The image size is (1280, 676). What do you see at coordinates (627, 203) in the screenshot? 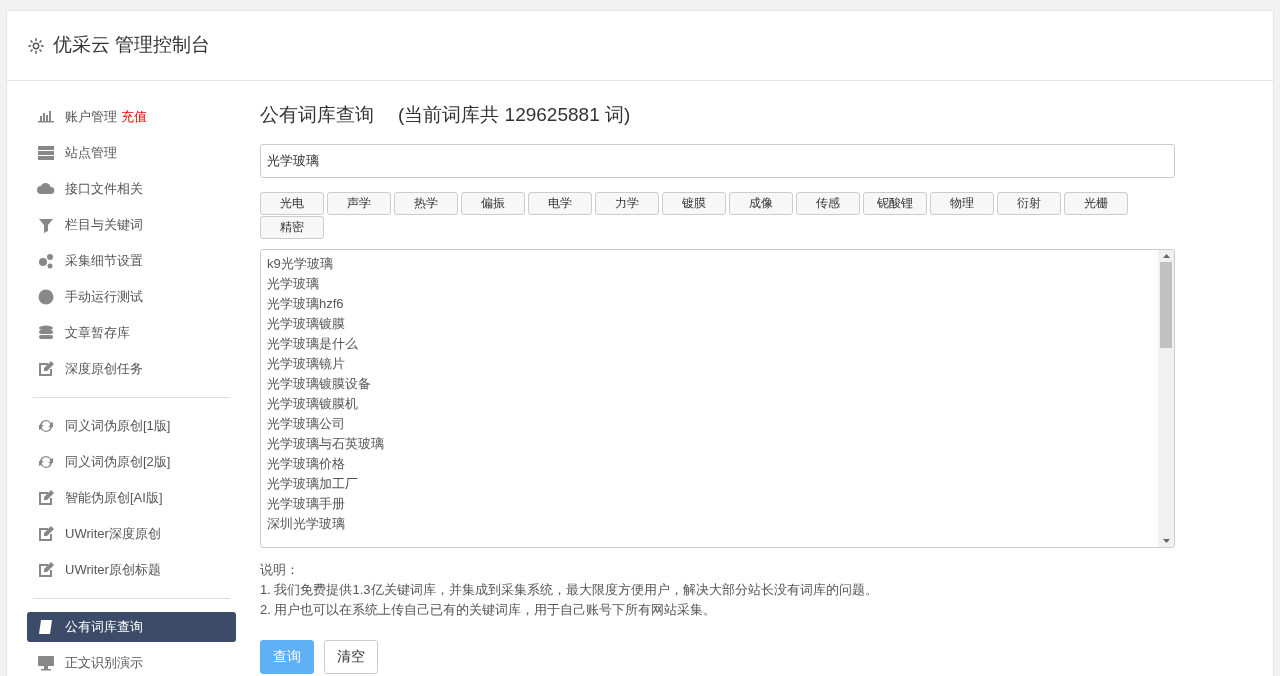
I see `tag-button: 力学` at bounding box center [627, 203].